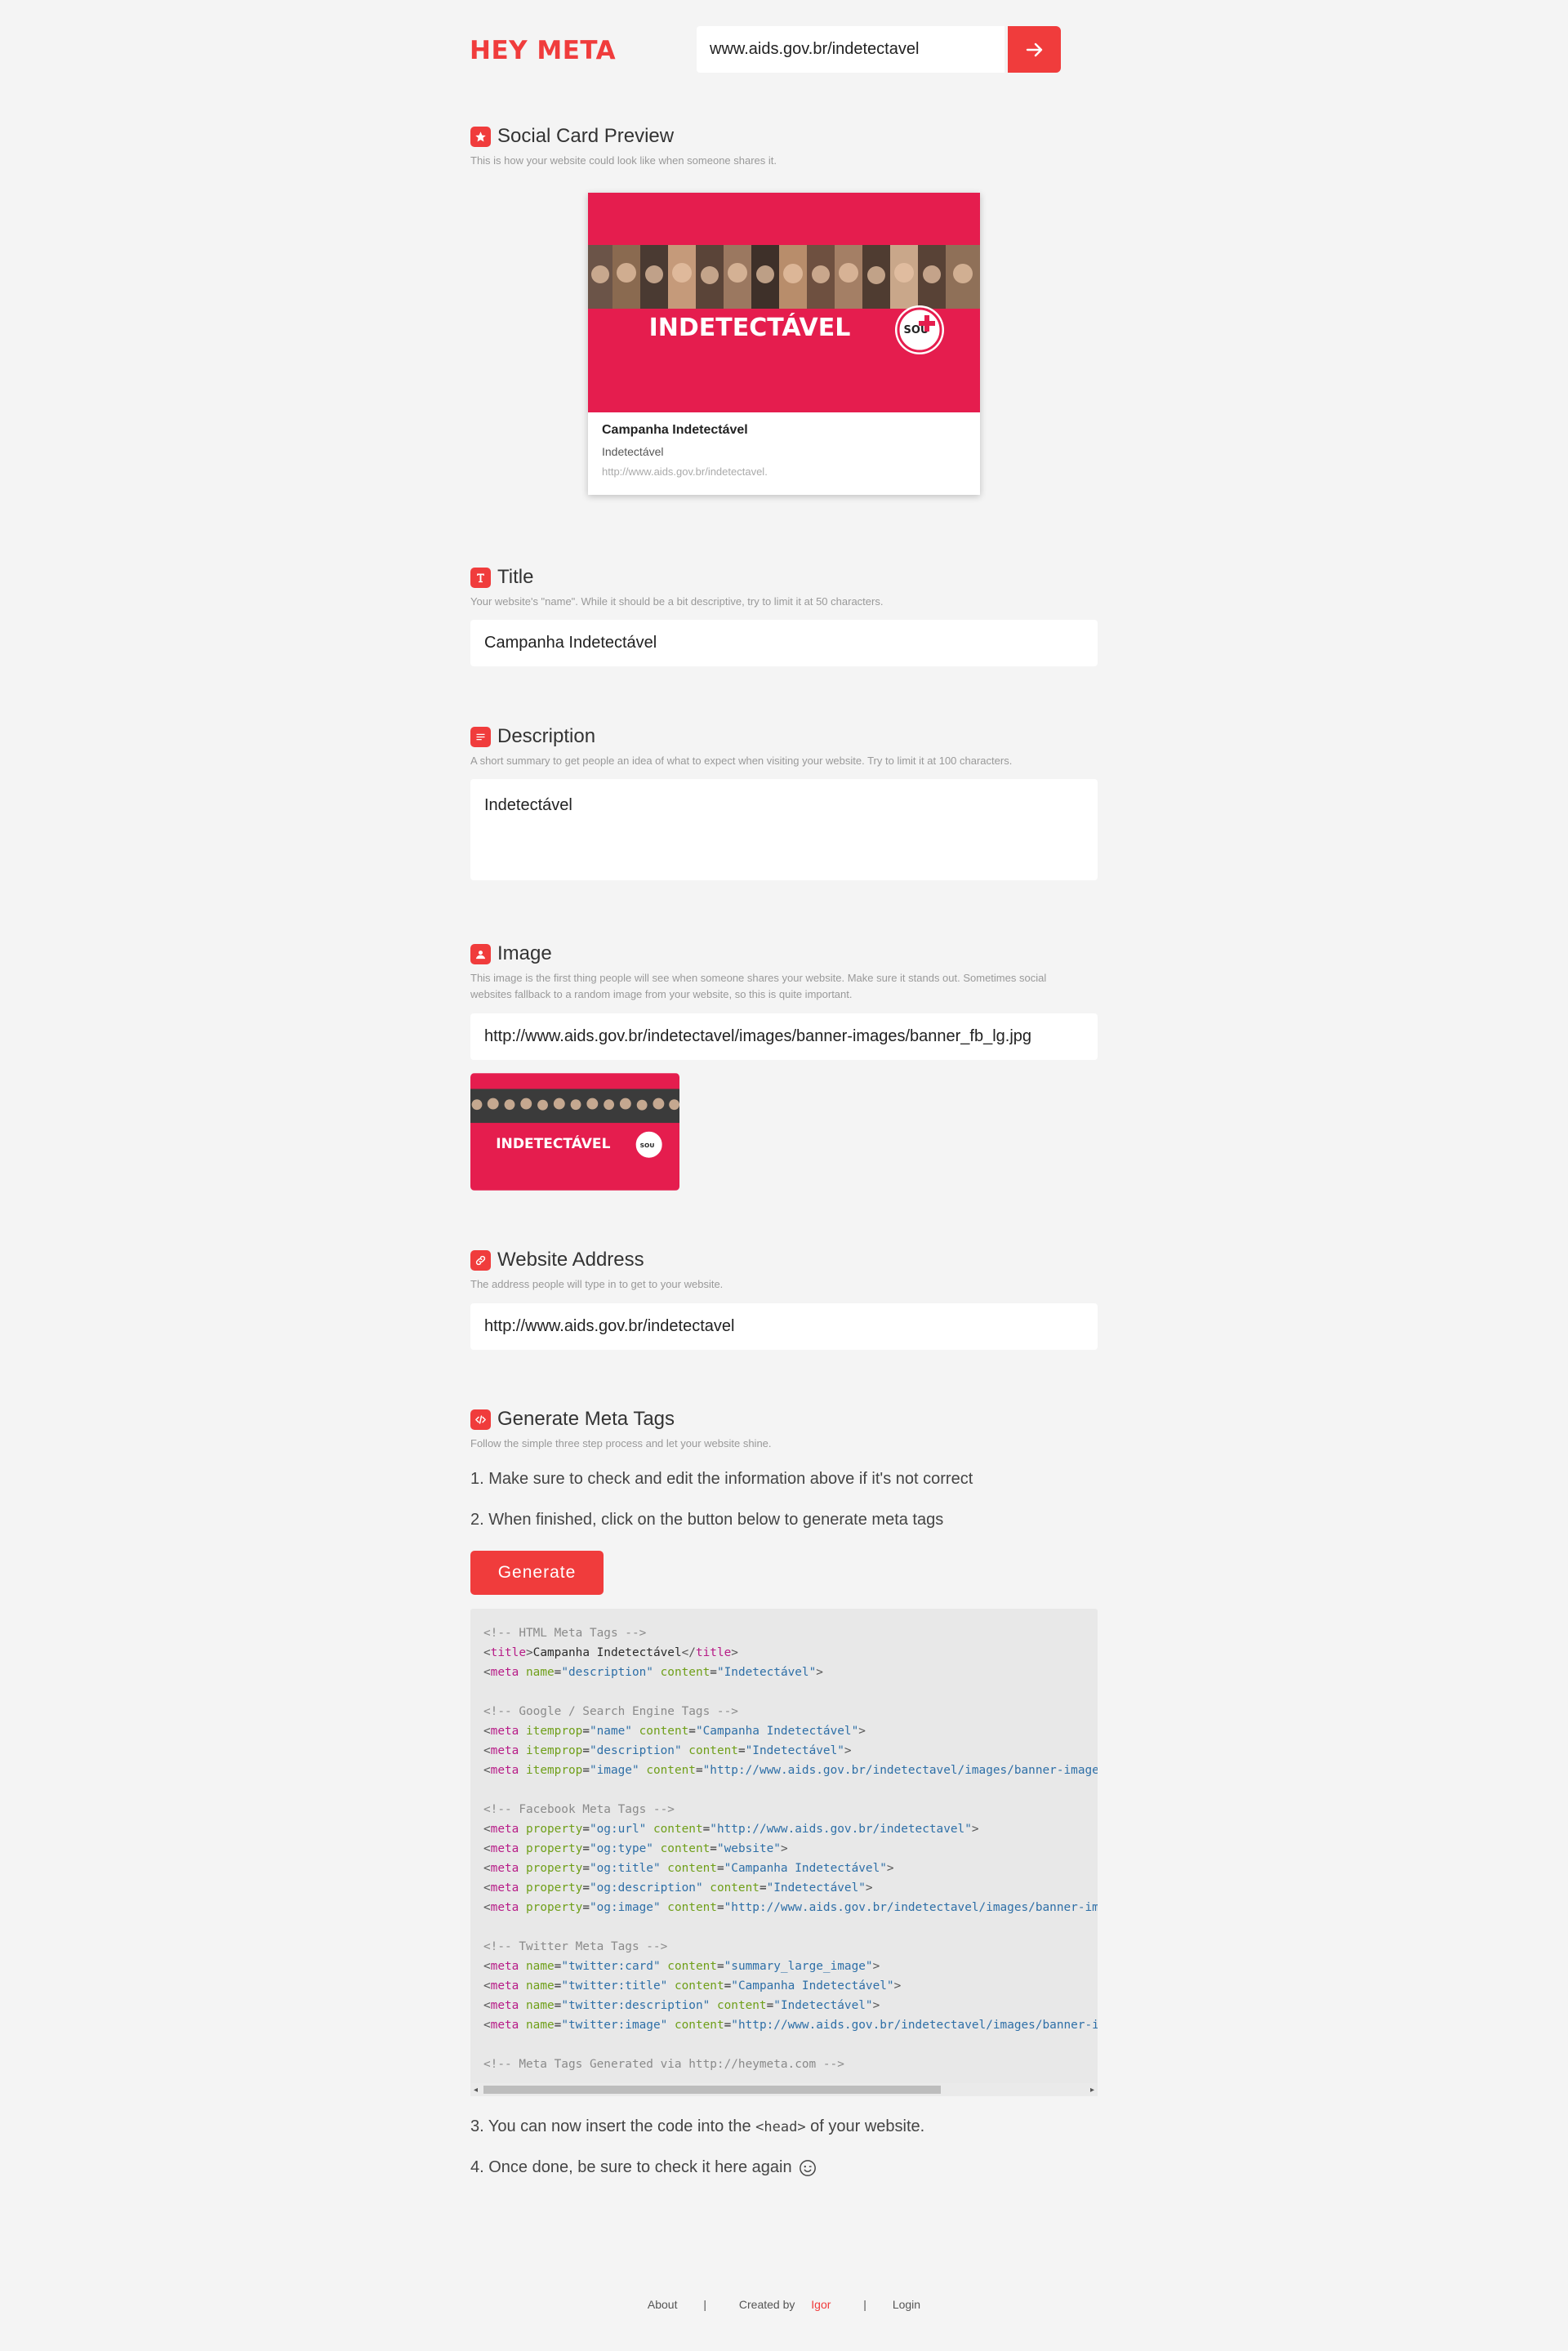  I want to click on section-title: Title, so click(515, 577).